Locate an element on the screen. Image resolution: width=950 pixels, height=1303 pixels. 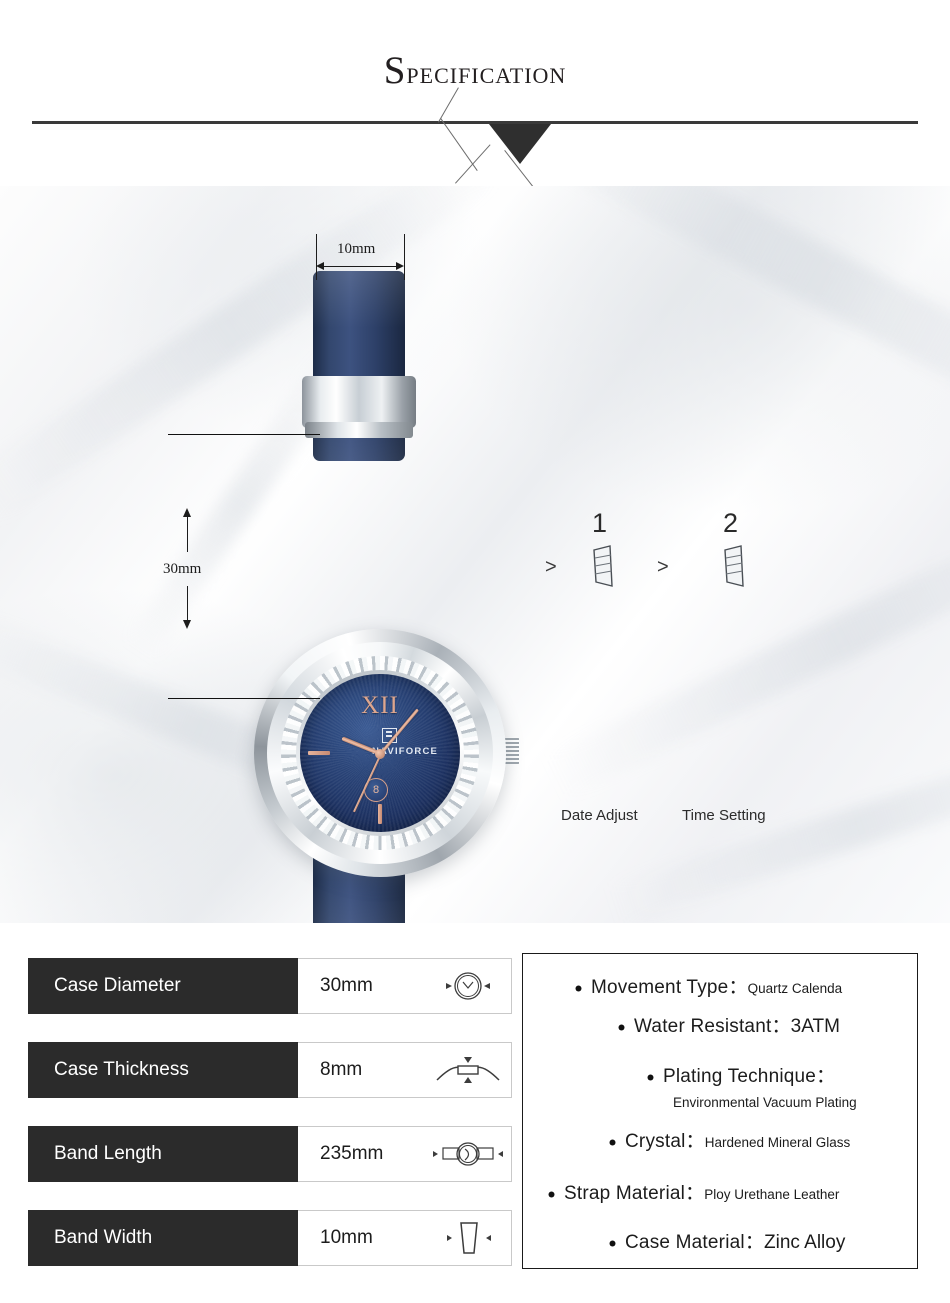
leader-line-top is located at coordinates (244, 434).